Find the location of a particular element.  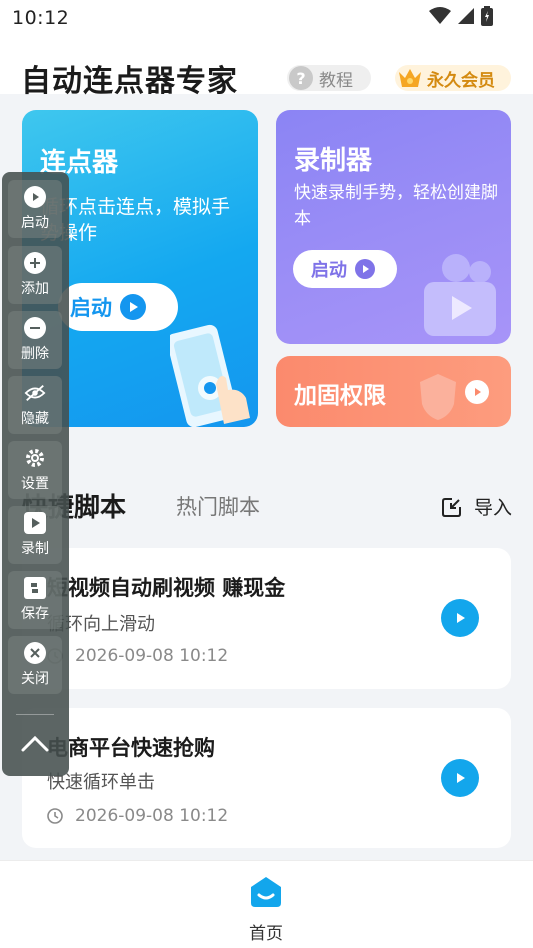

float-save-button: 保存 is located at coordinates (35, 600).